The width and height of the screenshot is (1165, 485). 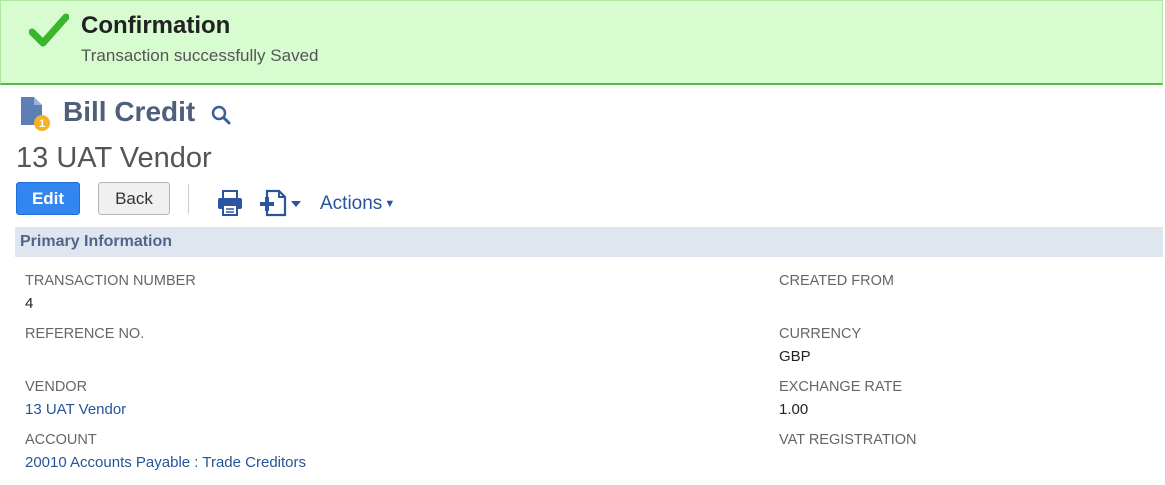 I want to click on search-icon, so click(x=221, y=115).